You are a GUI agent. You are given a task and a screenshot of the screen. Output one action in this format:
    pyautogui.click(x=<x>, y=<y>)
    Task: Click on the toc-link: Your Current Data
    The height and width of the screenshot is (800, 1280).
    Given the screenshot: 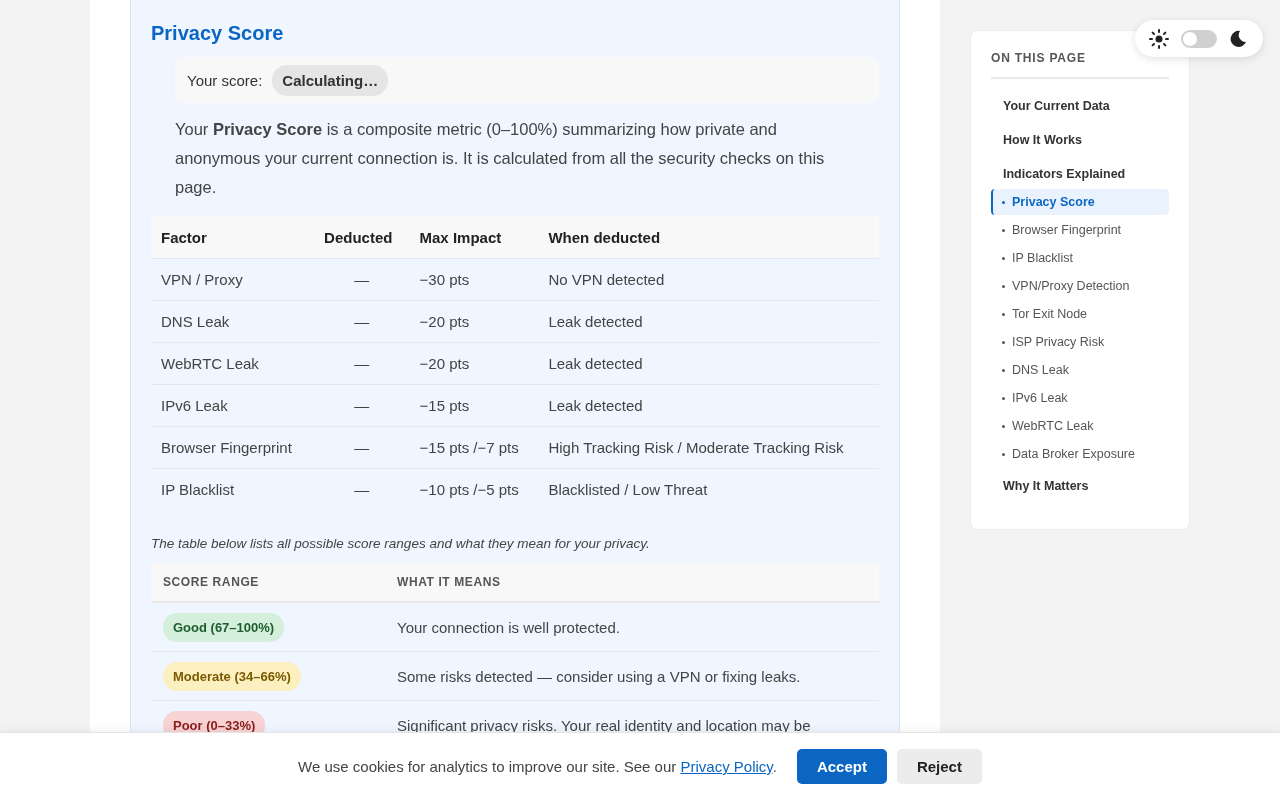 What is the action you would take?
    pyautogui.click(x=1080, y=106)
    